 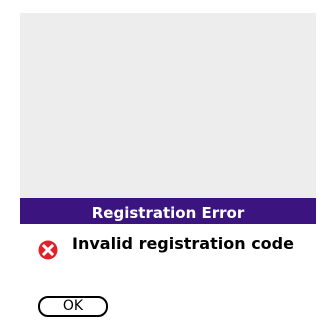 What do you see at coordinates (48, 250) in the screenshot?
I see `error-icon` at bounding box center [48, 250].